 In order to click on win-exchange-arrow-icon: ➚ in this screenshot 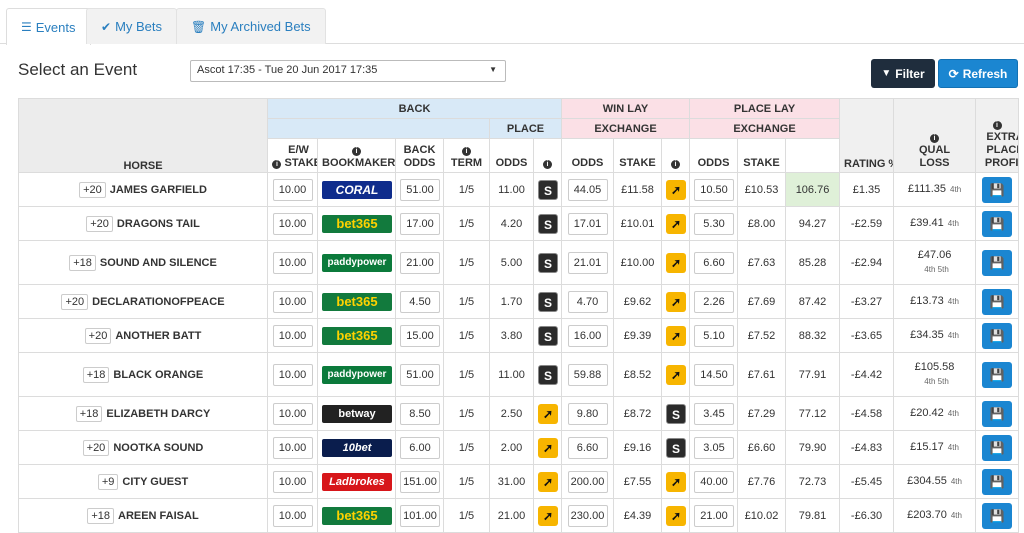, I will do `click(548, 447)`.